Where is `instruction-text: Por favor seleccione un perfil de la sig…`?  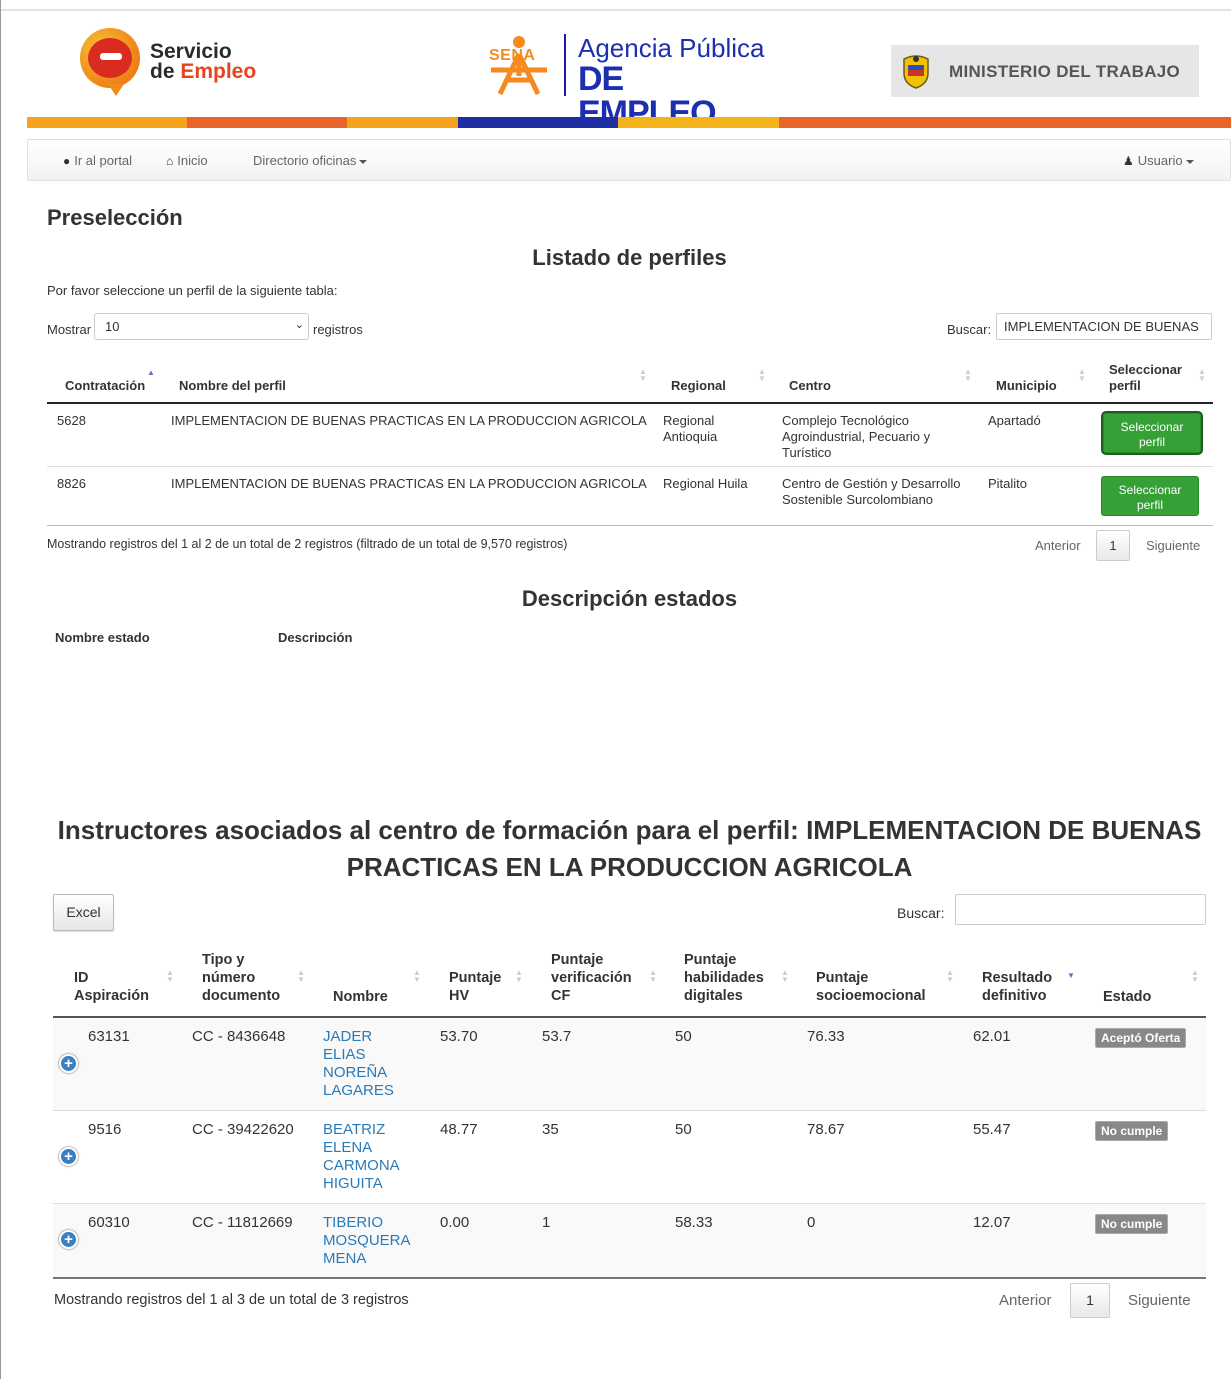
instruction-text: Por favor seleccione un perfil de la sig… is located at coordinates (192, 290).